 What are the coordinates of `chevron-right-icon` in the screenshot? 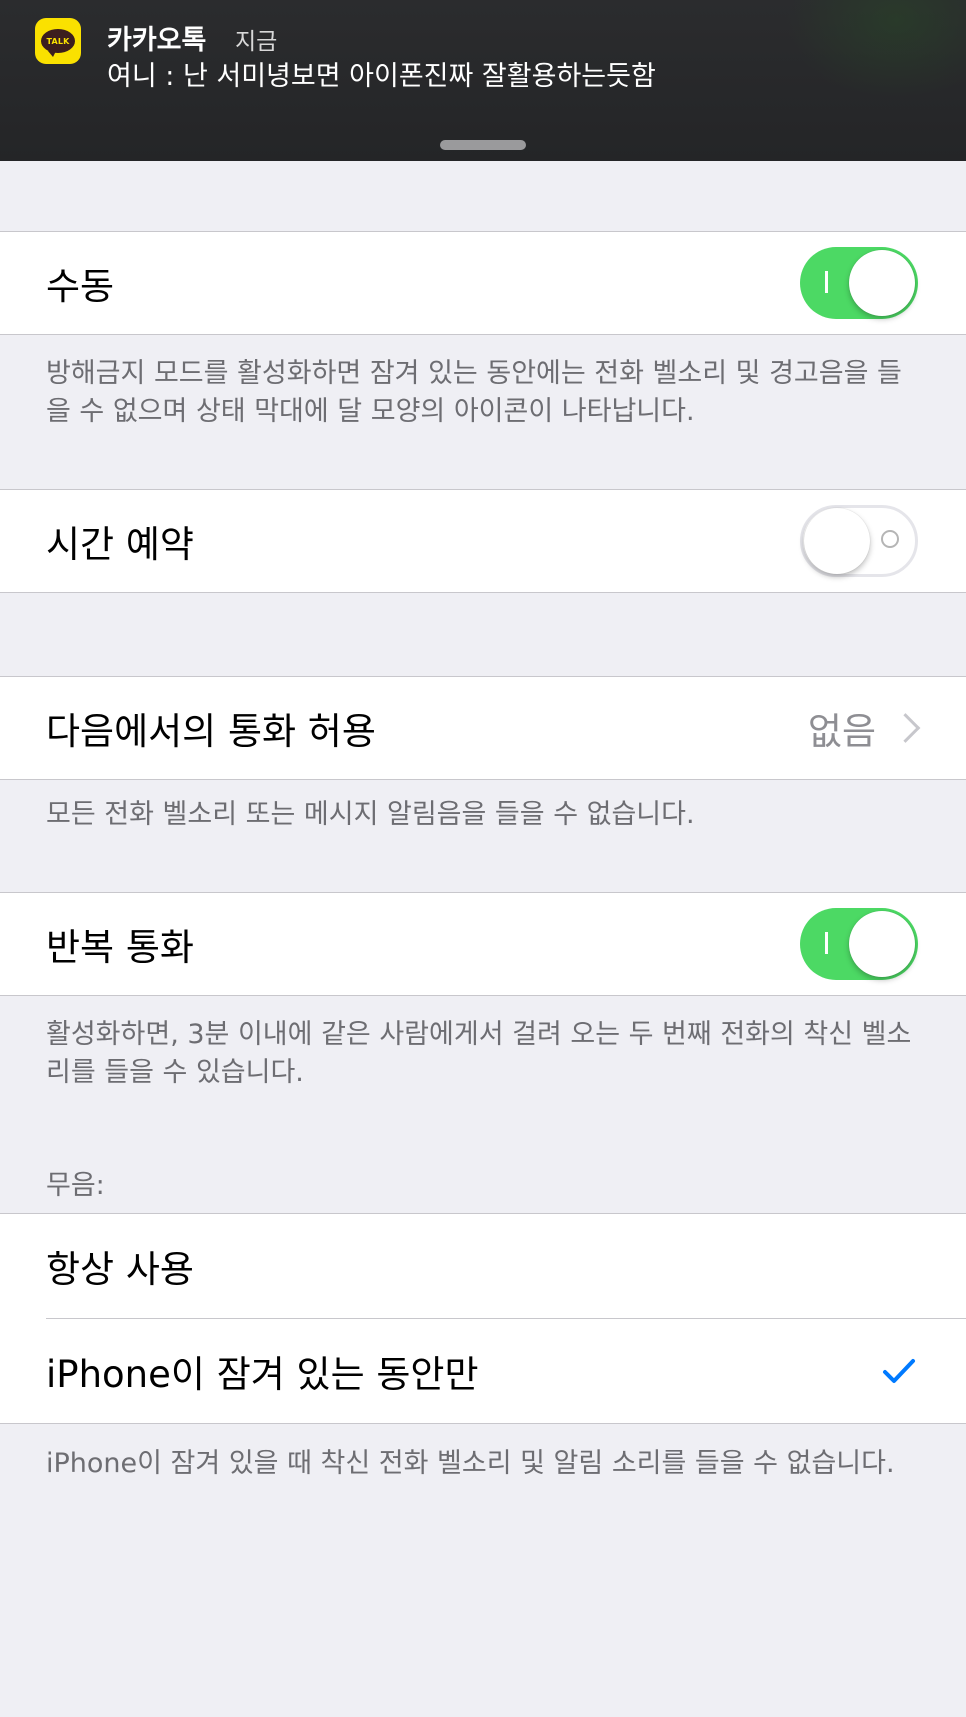 It's located at (905, 728).